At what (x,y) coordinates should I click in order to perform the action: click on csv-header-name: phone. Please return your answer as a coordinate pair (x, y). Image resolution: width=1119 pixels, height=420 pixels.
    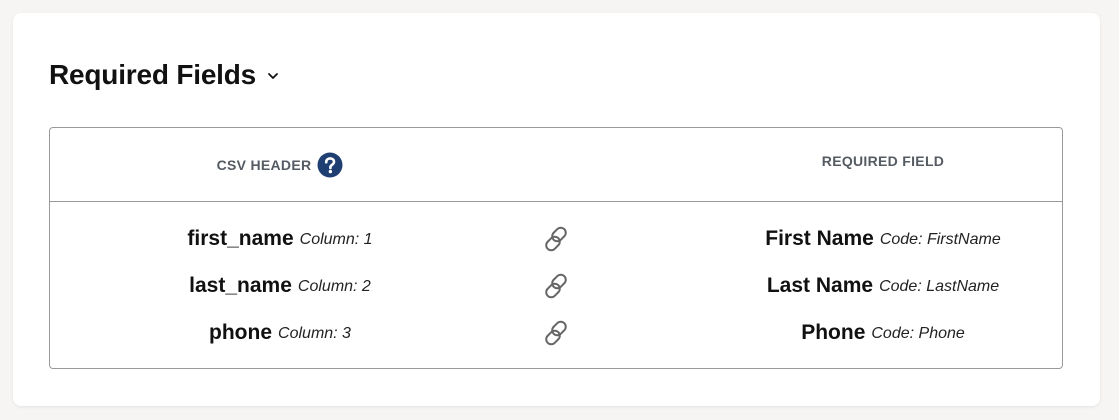
    Looking at the image, I should click on (241, 332).